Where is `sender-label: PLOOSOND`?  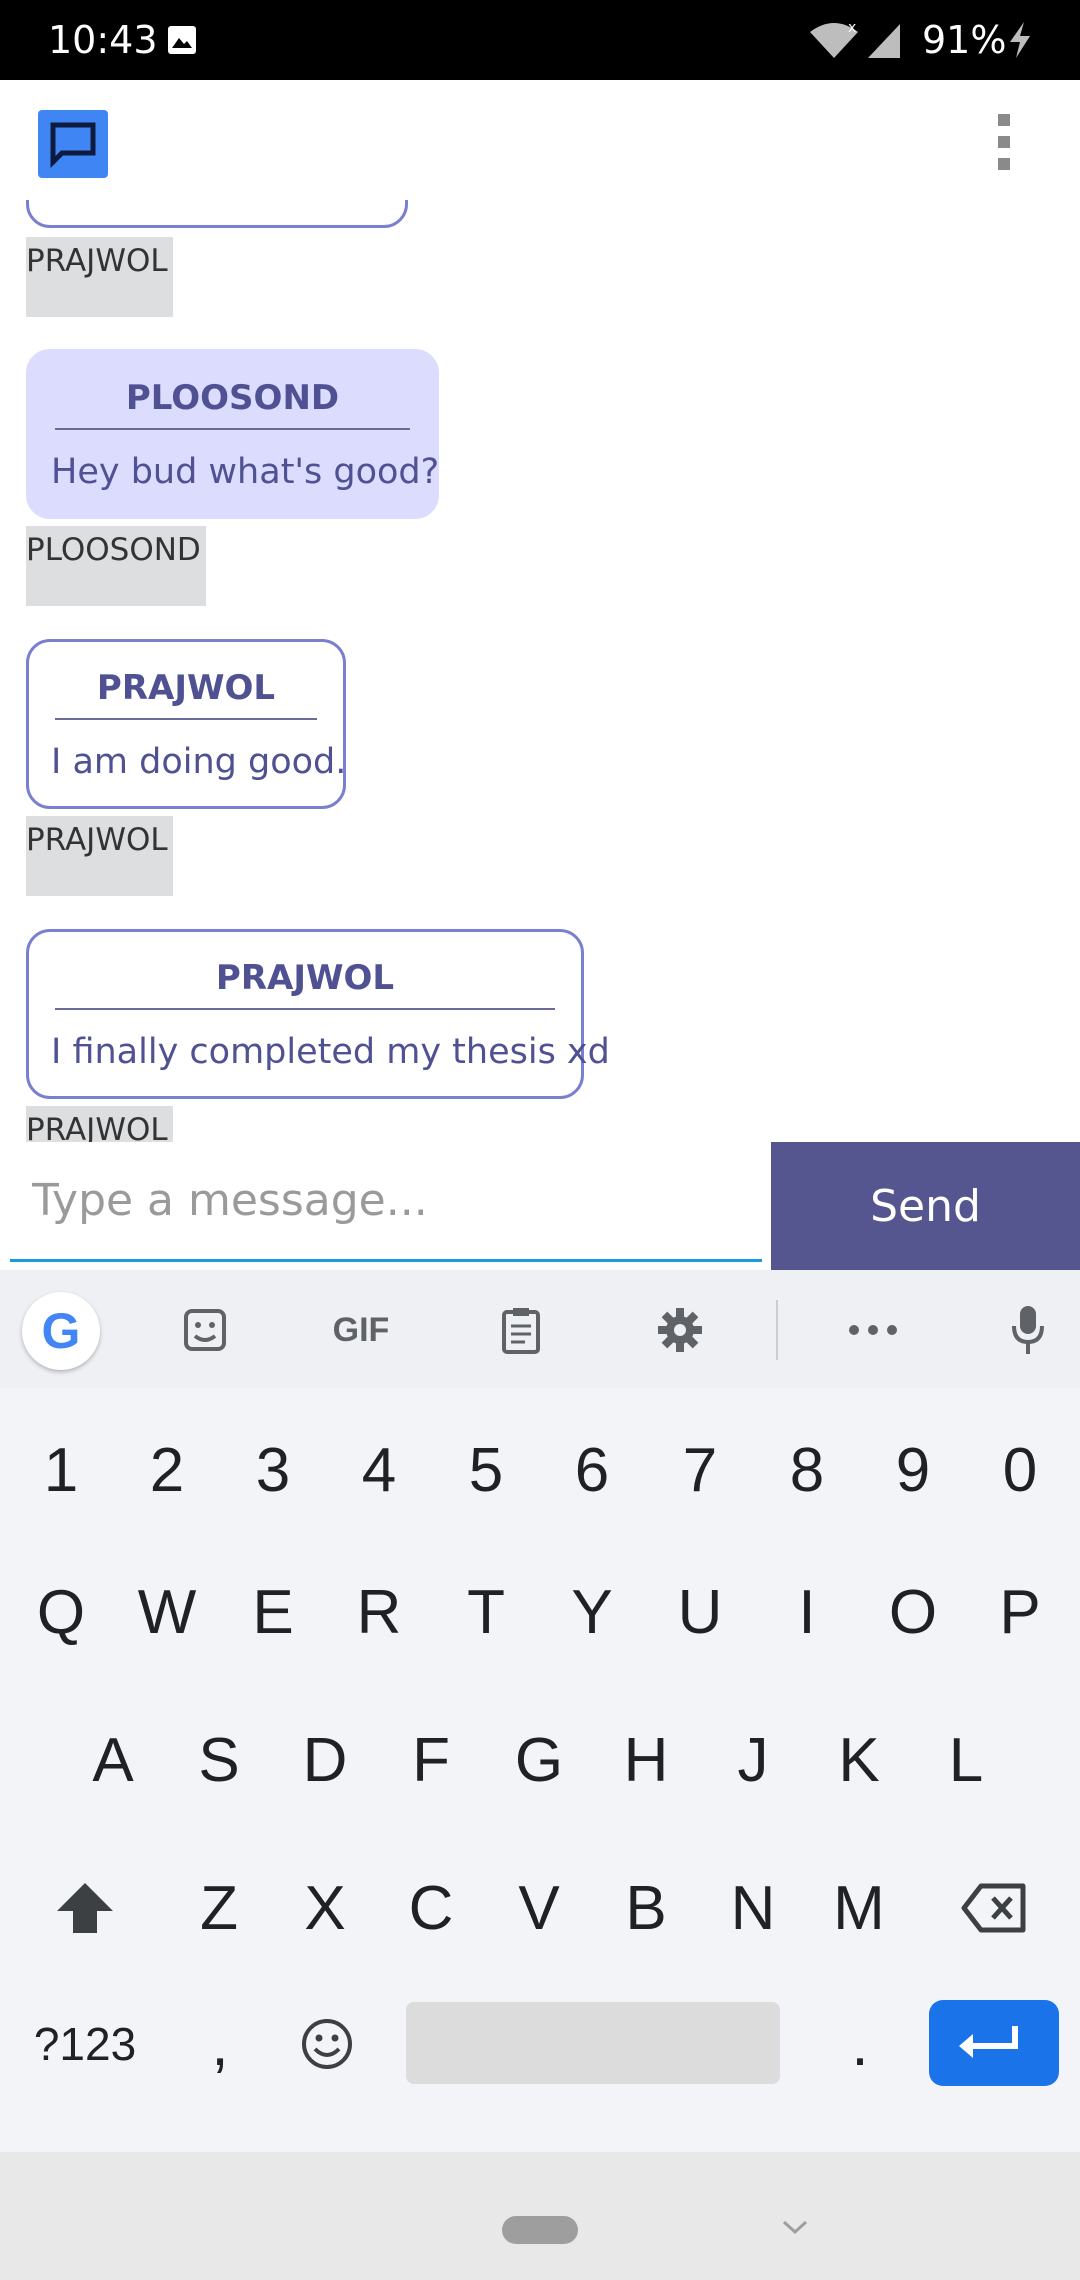 sender-label: PLOOSOND is located at coordinates (116, 566).